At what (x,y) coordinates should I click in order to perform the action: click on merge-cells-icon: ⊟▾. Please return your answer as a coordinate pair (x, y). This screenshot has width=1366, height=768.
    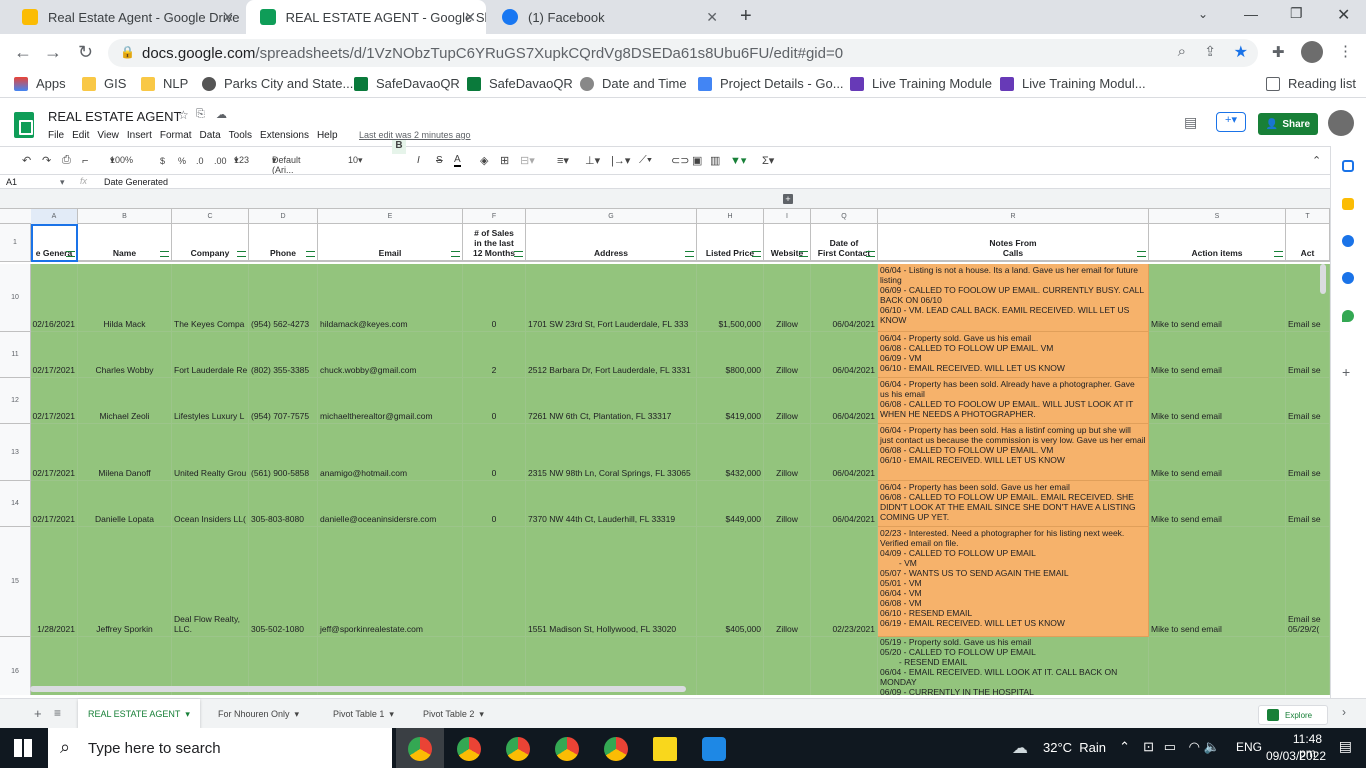
    Looking at the image, I should click on (527, 160).